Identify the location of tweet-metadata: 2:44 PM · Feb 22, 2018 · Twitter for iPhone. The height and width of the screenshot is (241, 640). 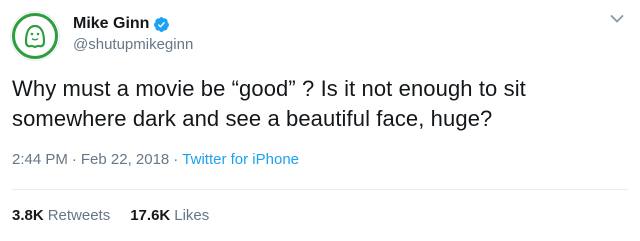
(155, 159).